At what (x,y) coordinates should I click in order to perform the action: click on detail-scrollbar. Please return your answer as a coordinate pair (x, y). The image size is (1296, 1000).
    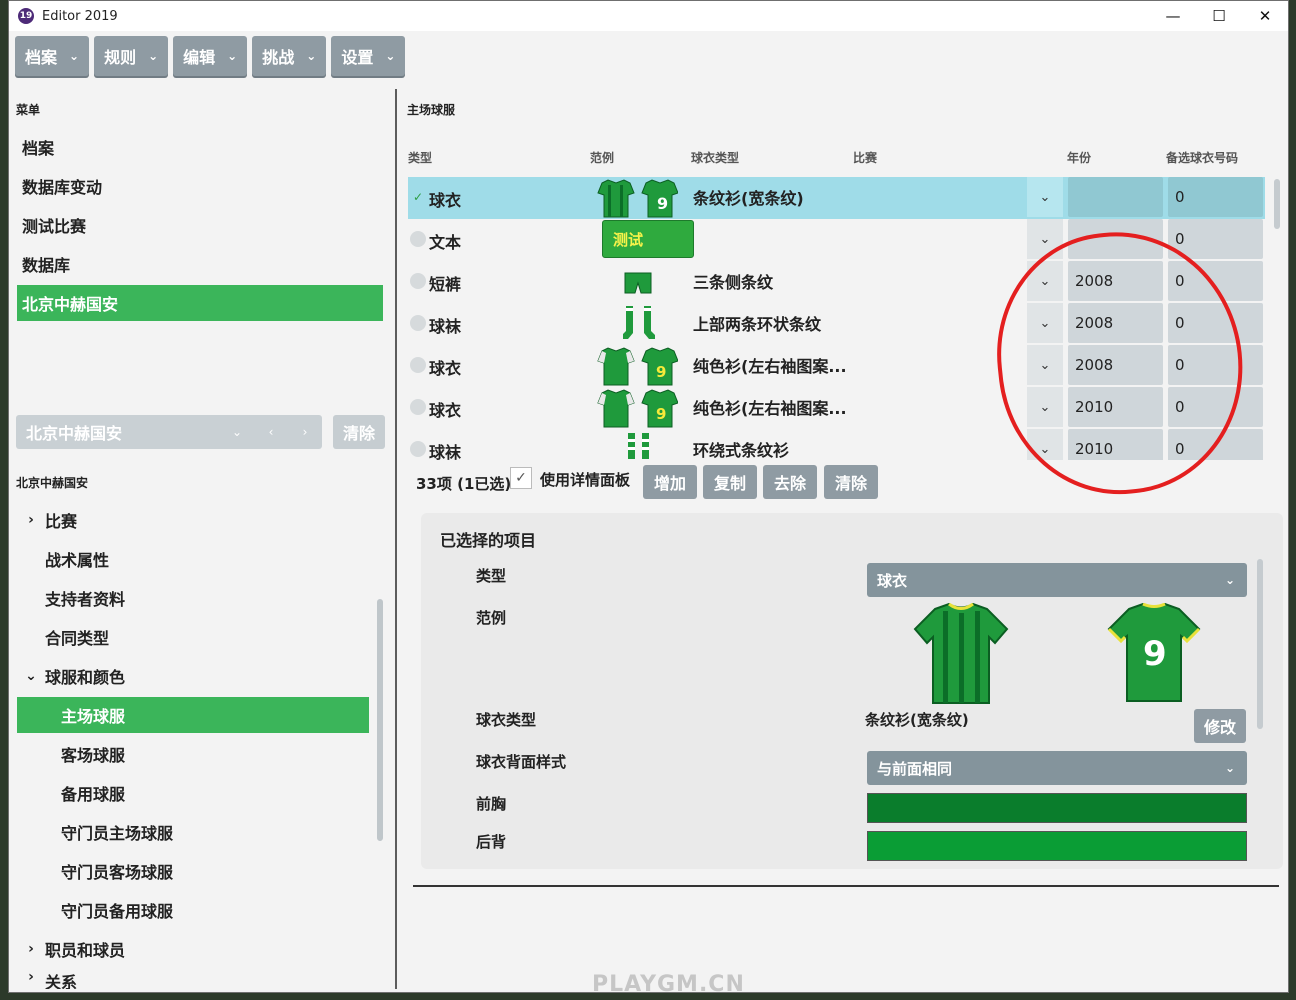
    Looking at the image, I should click on (1260, 644).